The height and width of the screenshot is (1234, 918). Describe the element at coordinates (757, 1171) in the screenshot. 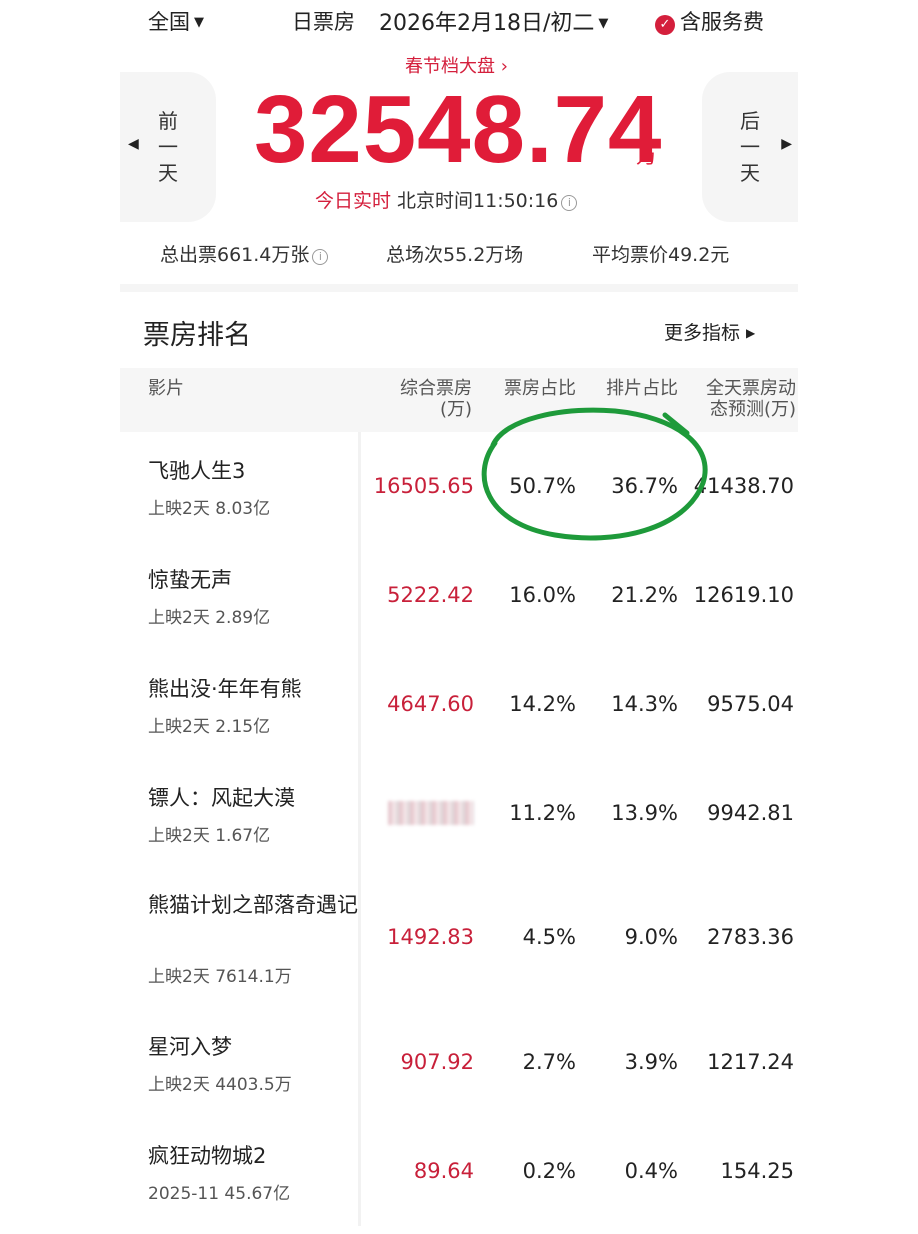

I see `forecast-value: 154.25` at that location.